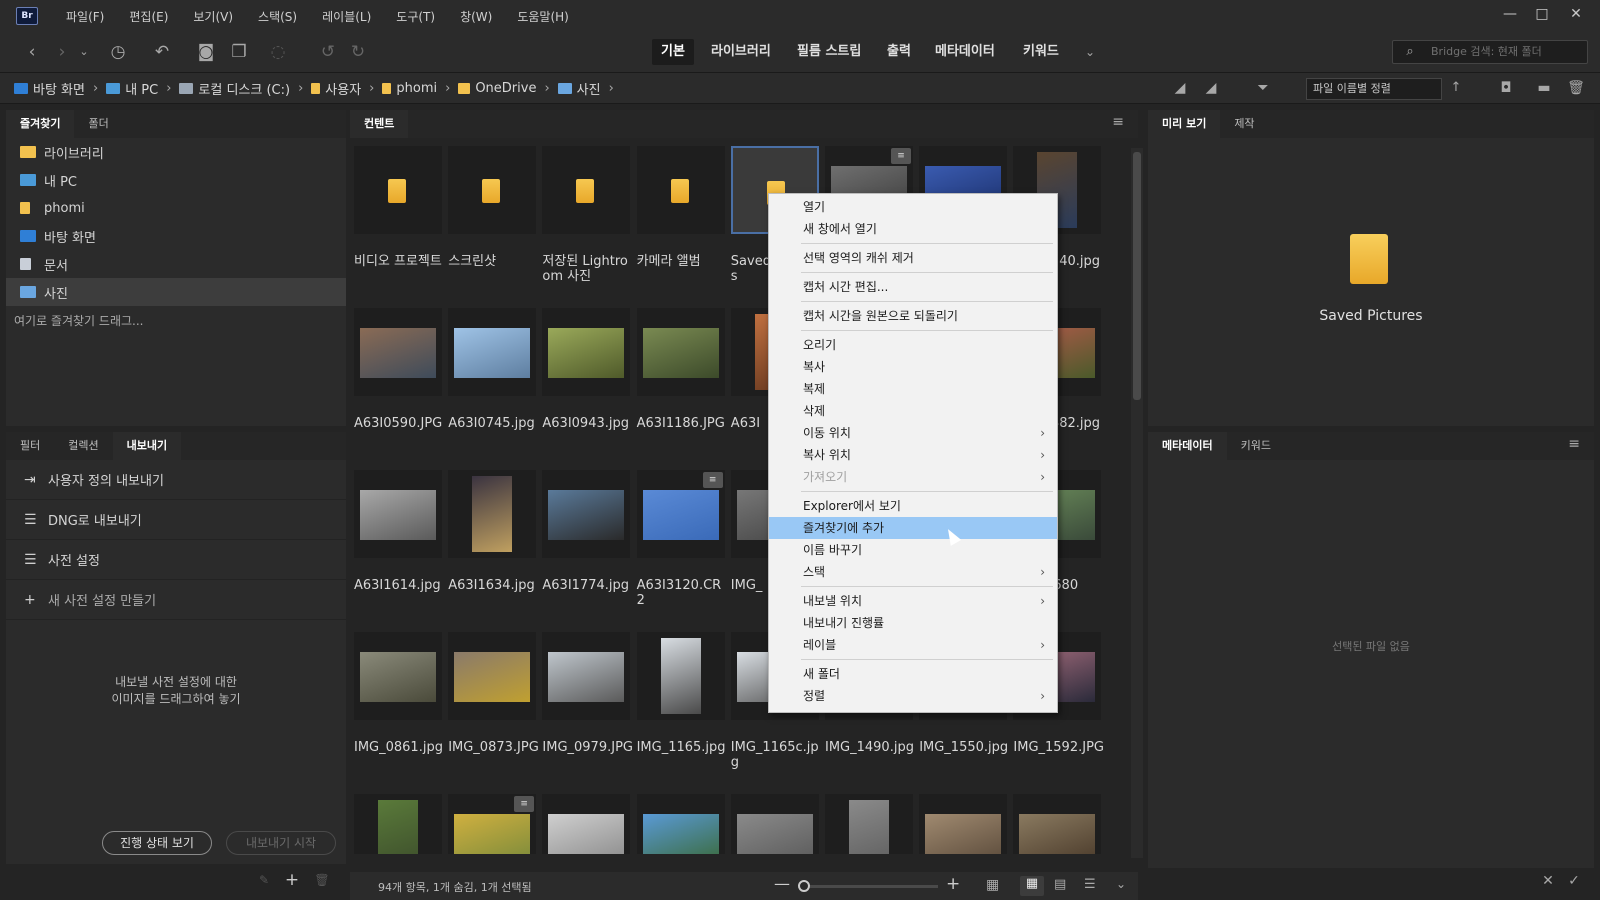 The width and height of the screenshot is (1600, 900). Describe the element at coordinates (992, 885) in the screenshot. I see `grid-lock-icon: ▦` at that location.